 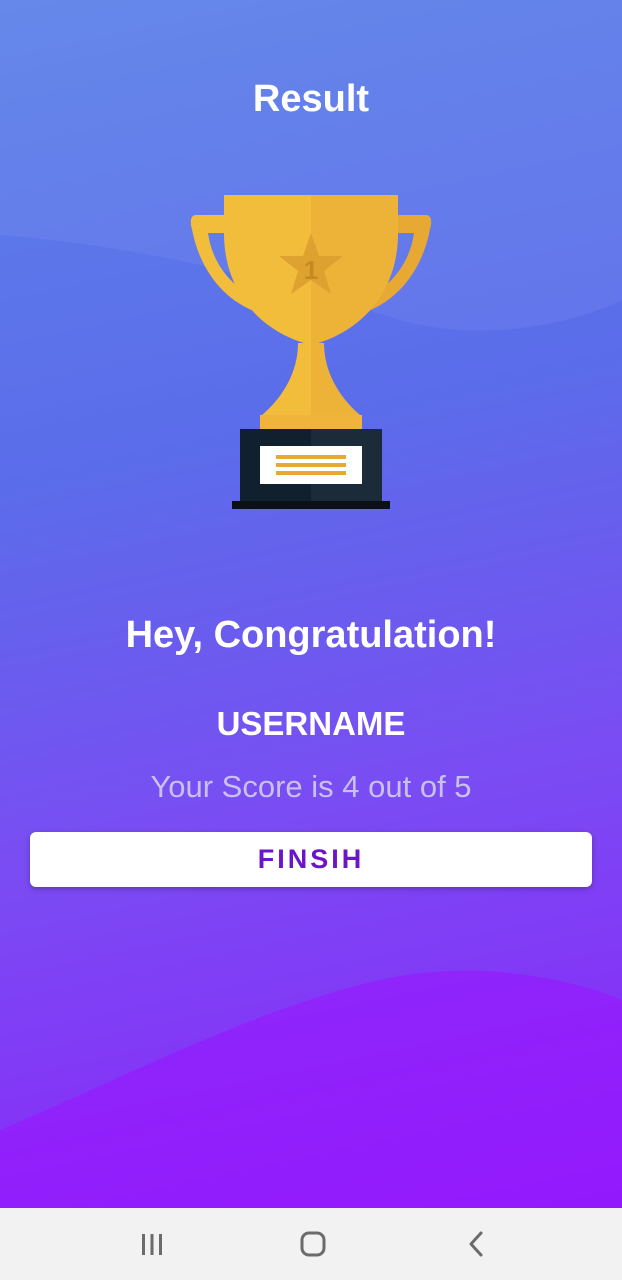 I want to click on page-title: Result, so click(x=311, y=99).